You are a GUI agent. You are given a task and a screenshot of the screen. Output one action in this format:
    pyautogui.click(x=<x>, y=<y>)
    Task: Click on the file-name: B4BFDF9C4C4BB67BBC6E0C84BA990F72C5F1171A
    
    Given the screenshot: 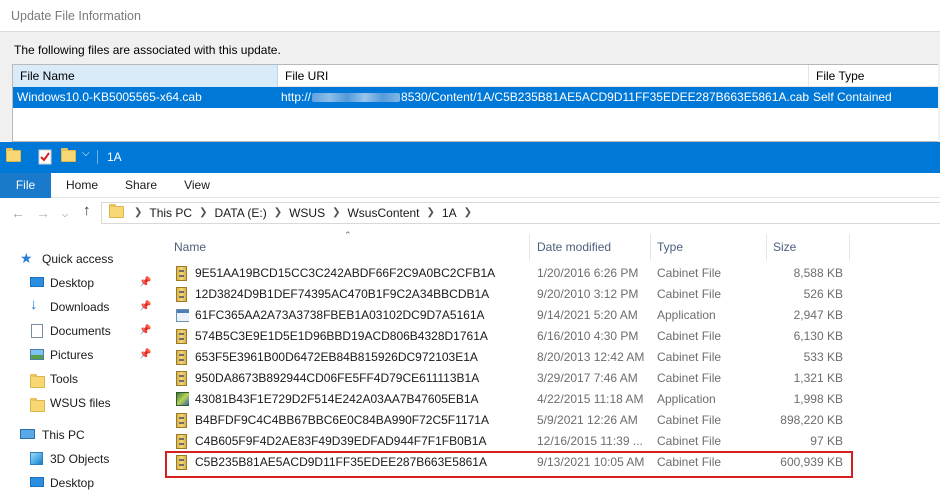 What is the action you would take?
    pyautogui.click(x=342, y=420)
    